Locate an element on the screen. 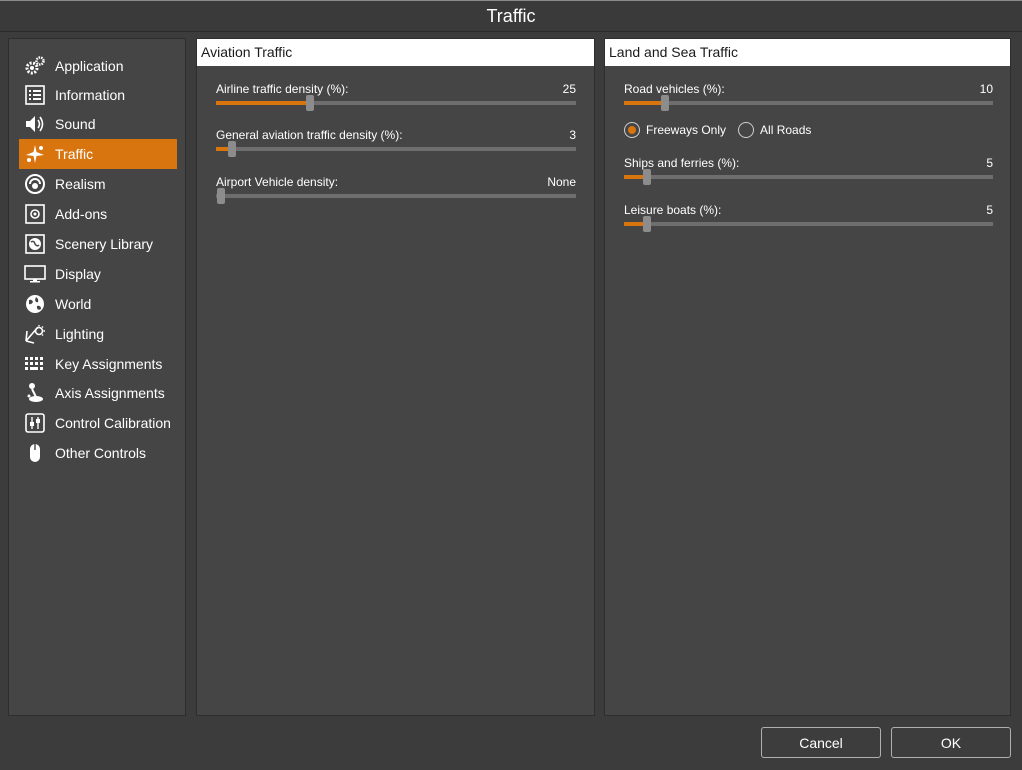 The image size is (1022, 770). freeways-only-radio: Freeways Only is located at coordinates (675, 130).